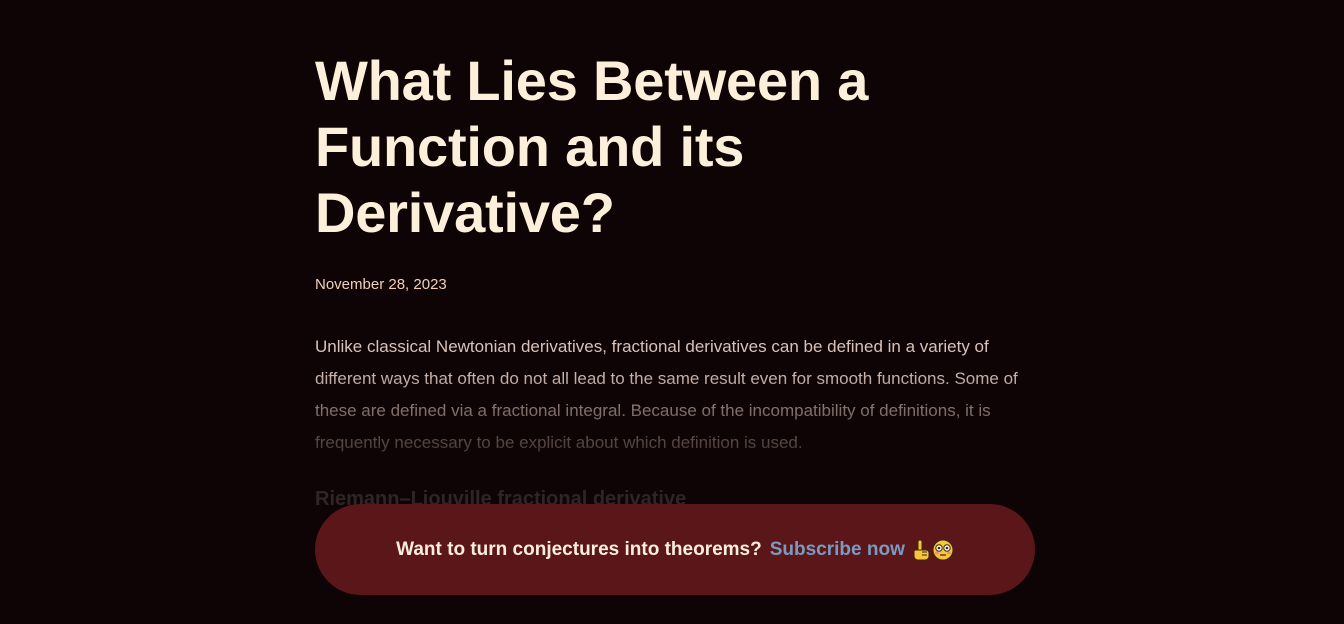 The image size is (1344, 624). Describe the element at coordinates (943, 549) in the screenshot. I see `flushed-face-icon` at that location.